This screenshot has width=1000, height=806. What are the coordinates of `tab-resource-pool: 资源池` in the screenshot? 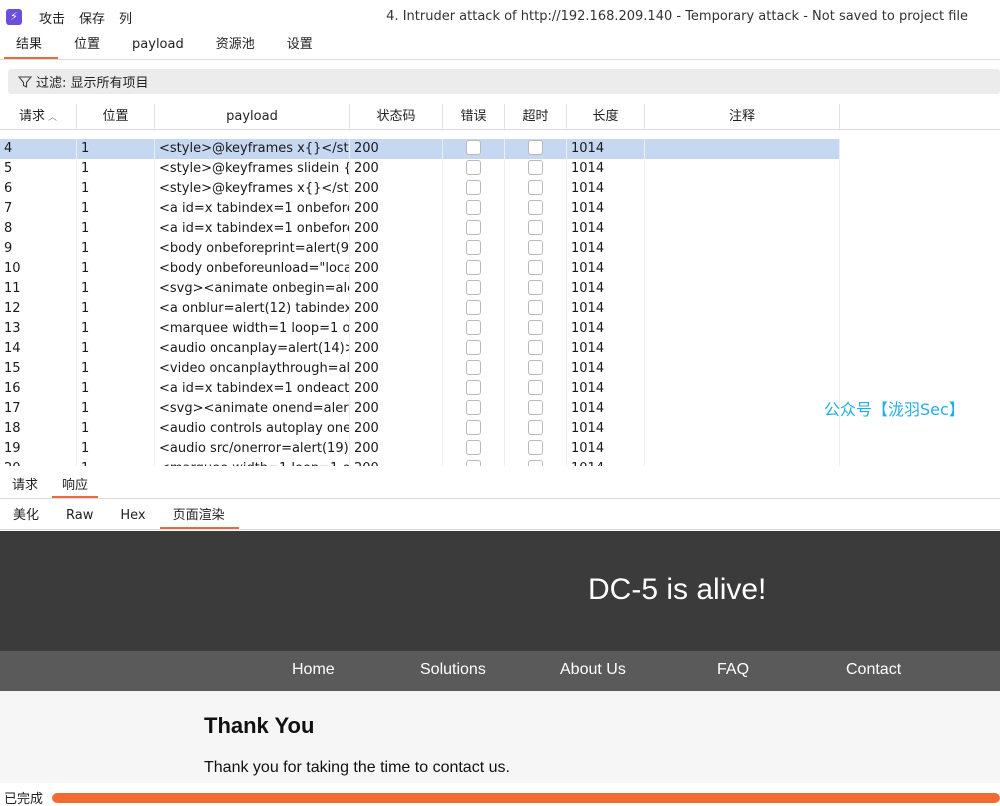 It's located at (235, 47).